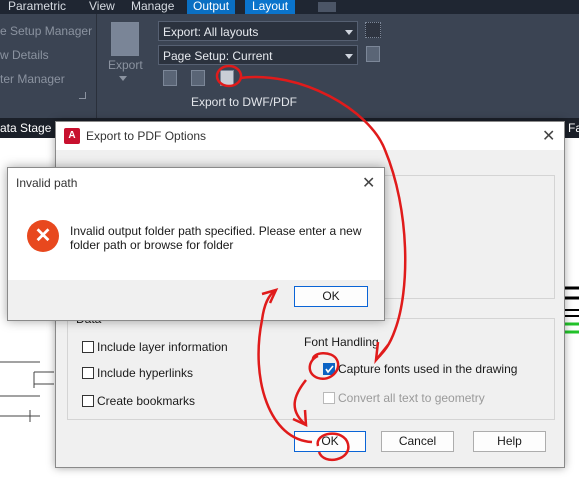 The height and width of the screenshot is (484, 579). What do you see at coordinates (333, 447) in the screenshot?
I see `annotation-circle-ok` at bounding box center [333, 447].